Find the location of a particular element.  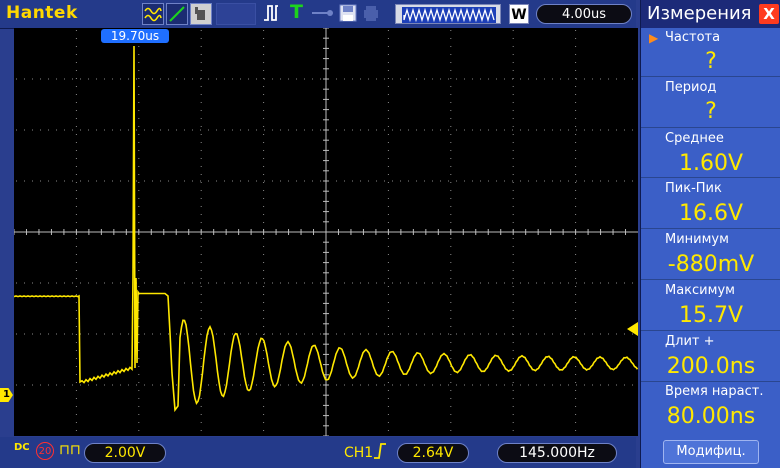

trigger-status-icon: T is located at coordinates (296, 12).